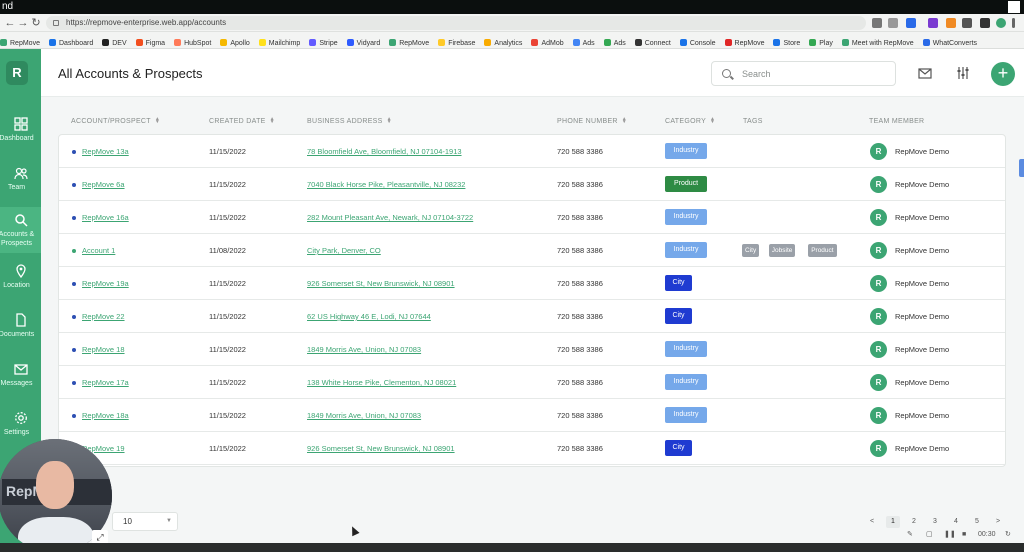  What do you see at coordinates (821, 41) in the screenshot?
I see `bookmark-item: Play` at bounding box center [821, 41].